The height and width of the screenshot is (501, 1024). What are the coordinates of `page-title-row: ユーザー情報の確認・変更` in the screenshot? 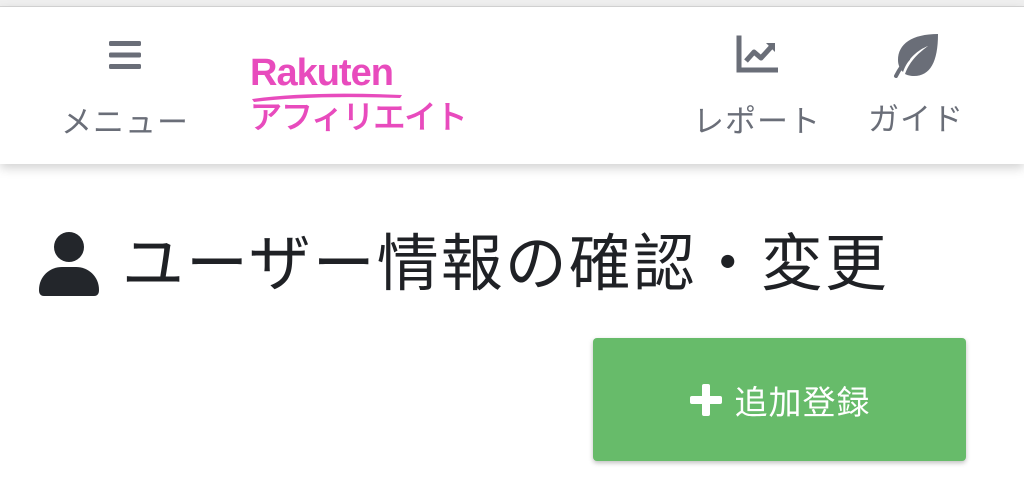 It's located at (463, 264).